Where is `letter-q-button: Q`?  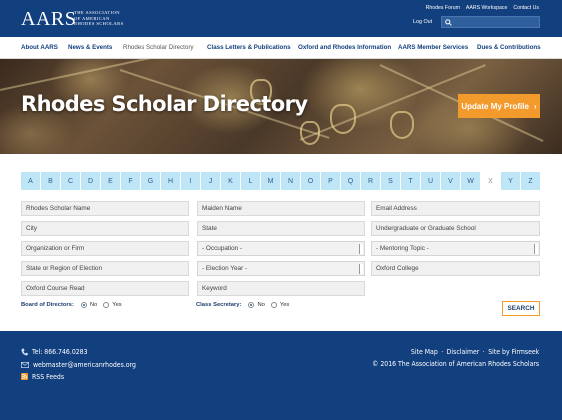
letter-q-button: Q is located at coordinates (350, 181).